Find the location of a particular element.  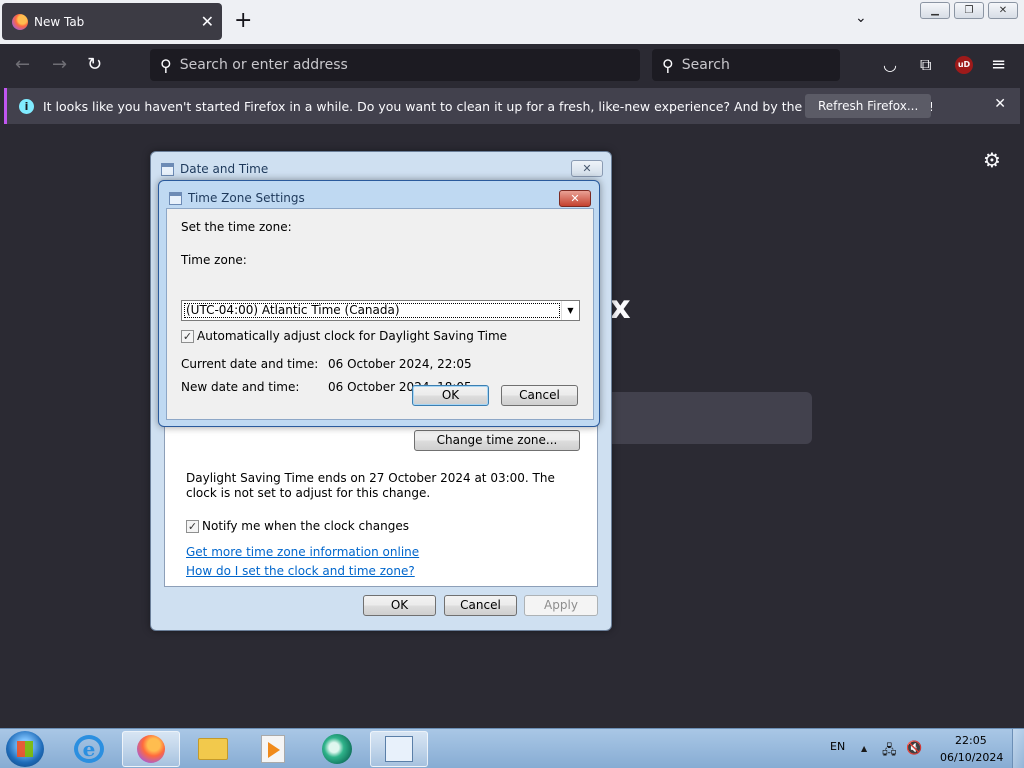

pocket-icon: ◡ is located at coordinates (890, 65).